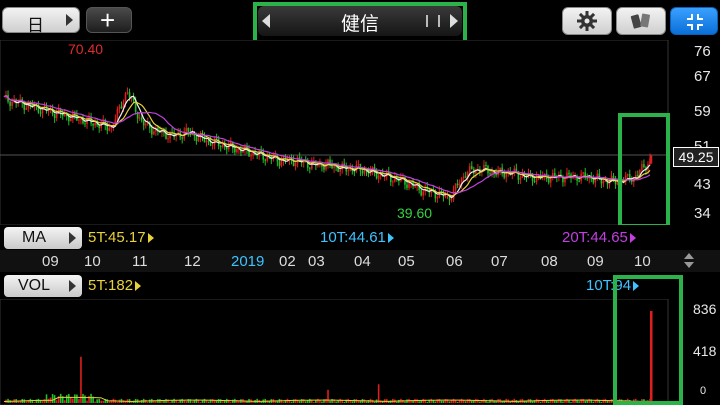 This screenshot has width=720, height=405. What do you see at coordinates (549, 261) in the screenshot?
I see `time-tick: 08` at bounding box center [549, 261].